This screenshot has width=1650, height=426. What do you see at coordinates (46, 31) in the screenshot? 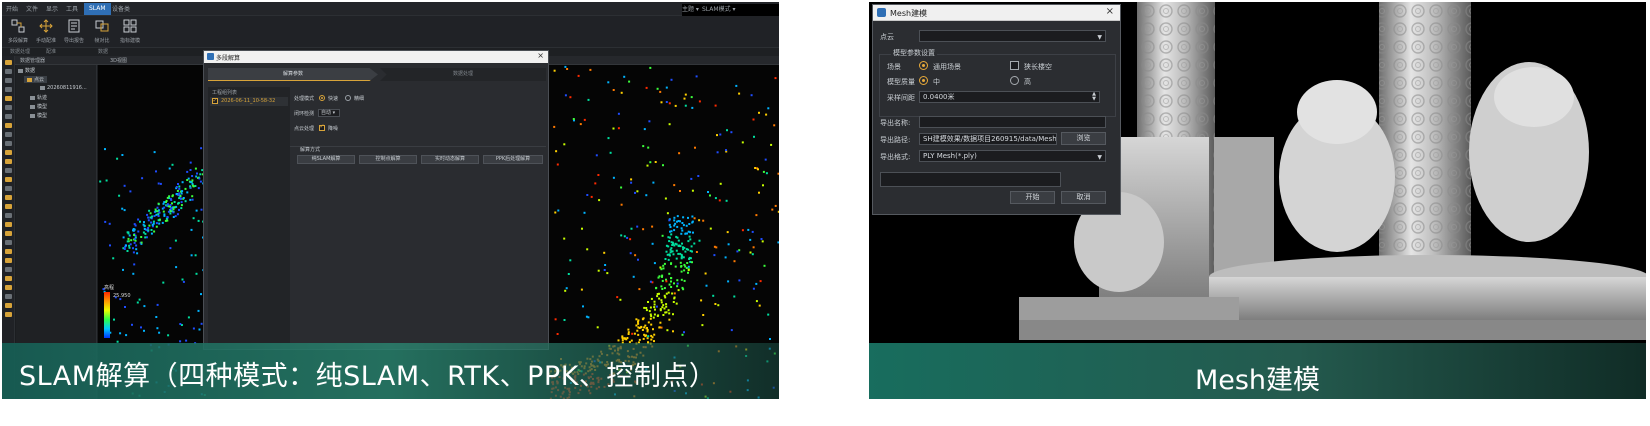
I see `manual-register-tool: 手动配准` at bounding box center [46, 31].